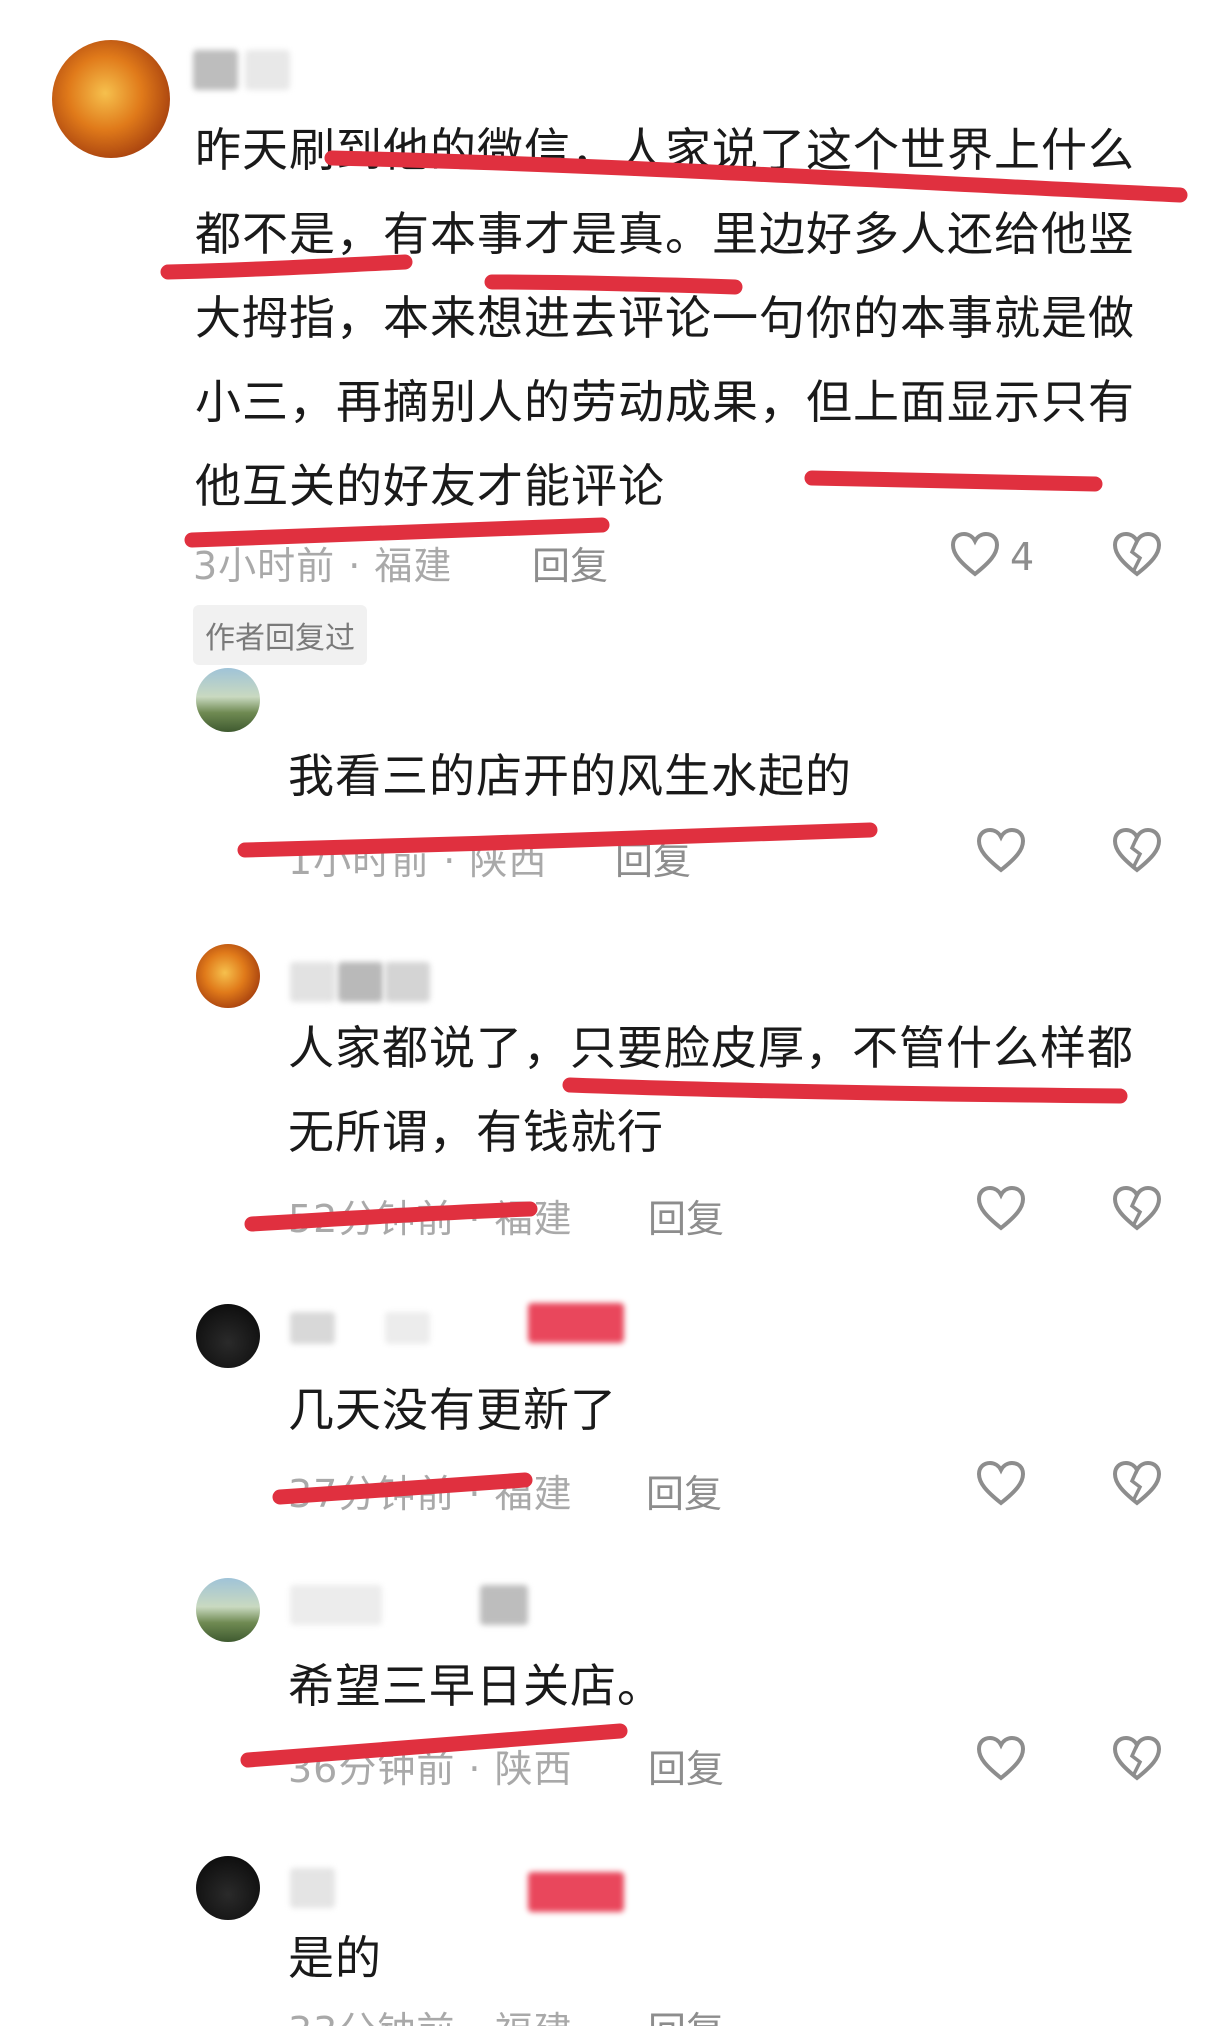  Describe the element at coordinates (430, 2013) in the screenshot. I see `comment-timestamp-location: 33分钟前 · 福建` at that location.